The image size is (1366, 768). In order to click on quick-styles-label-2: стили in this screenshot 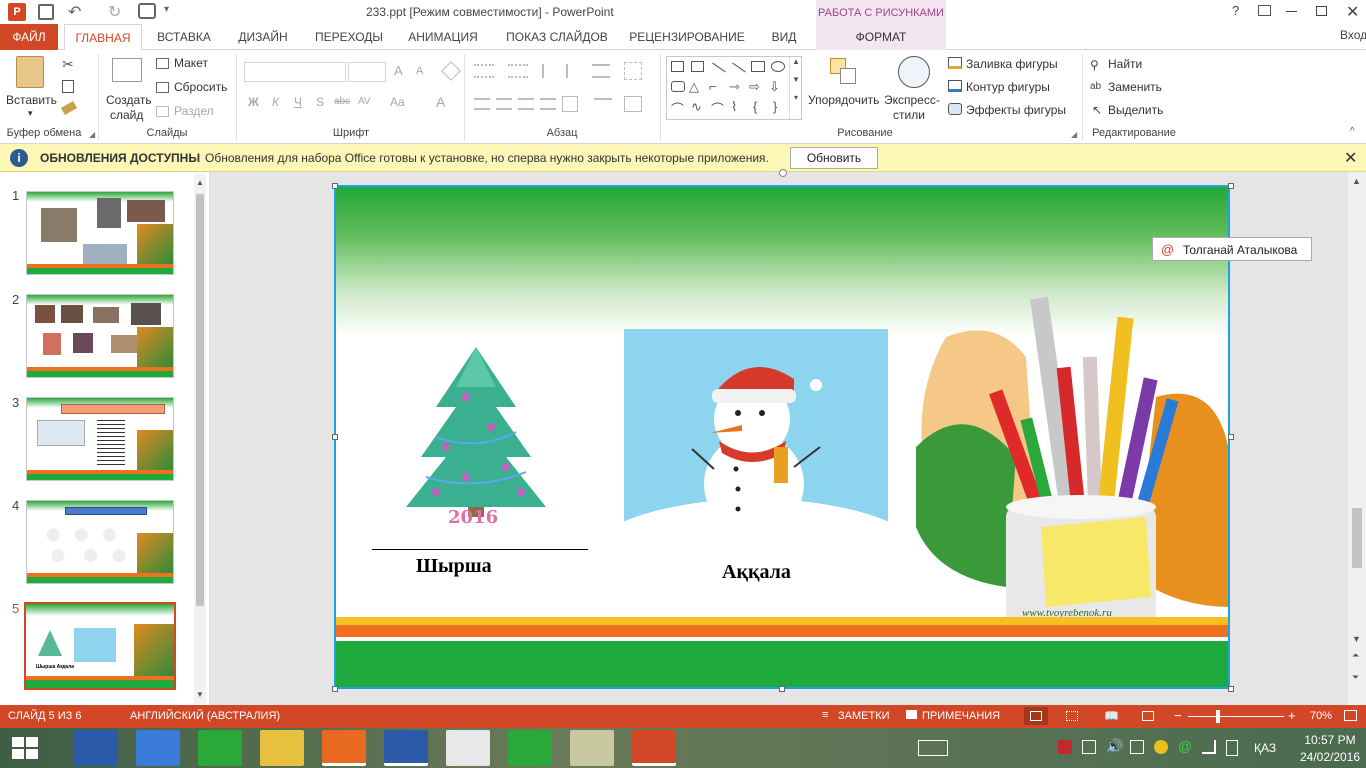, I will do `click(909, 115)`.